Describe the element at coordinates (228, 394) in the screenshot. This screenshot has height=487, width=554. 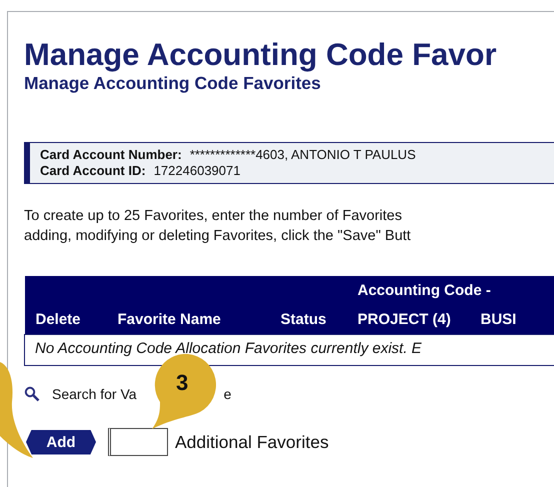
I see `search-link: e` at that location.